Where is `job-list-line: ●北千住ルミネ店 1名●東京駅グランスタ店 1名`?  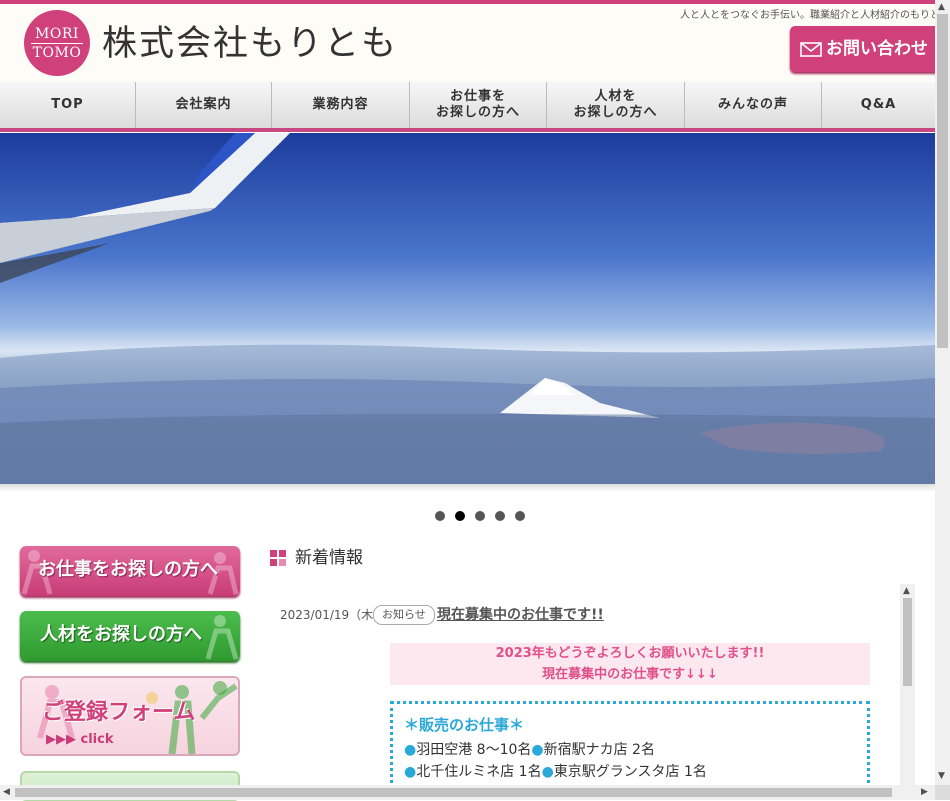 job-list-line: ●北千住ルミネ店 1名●東京駅グランスタ店 1名 is located at coordinates (555, 771).